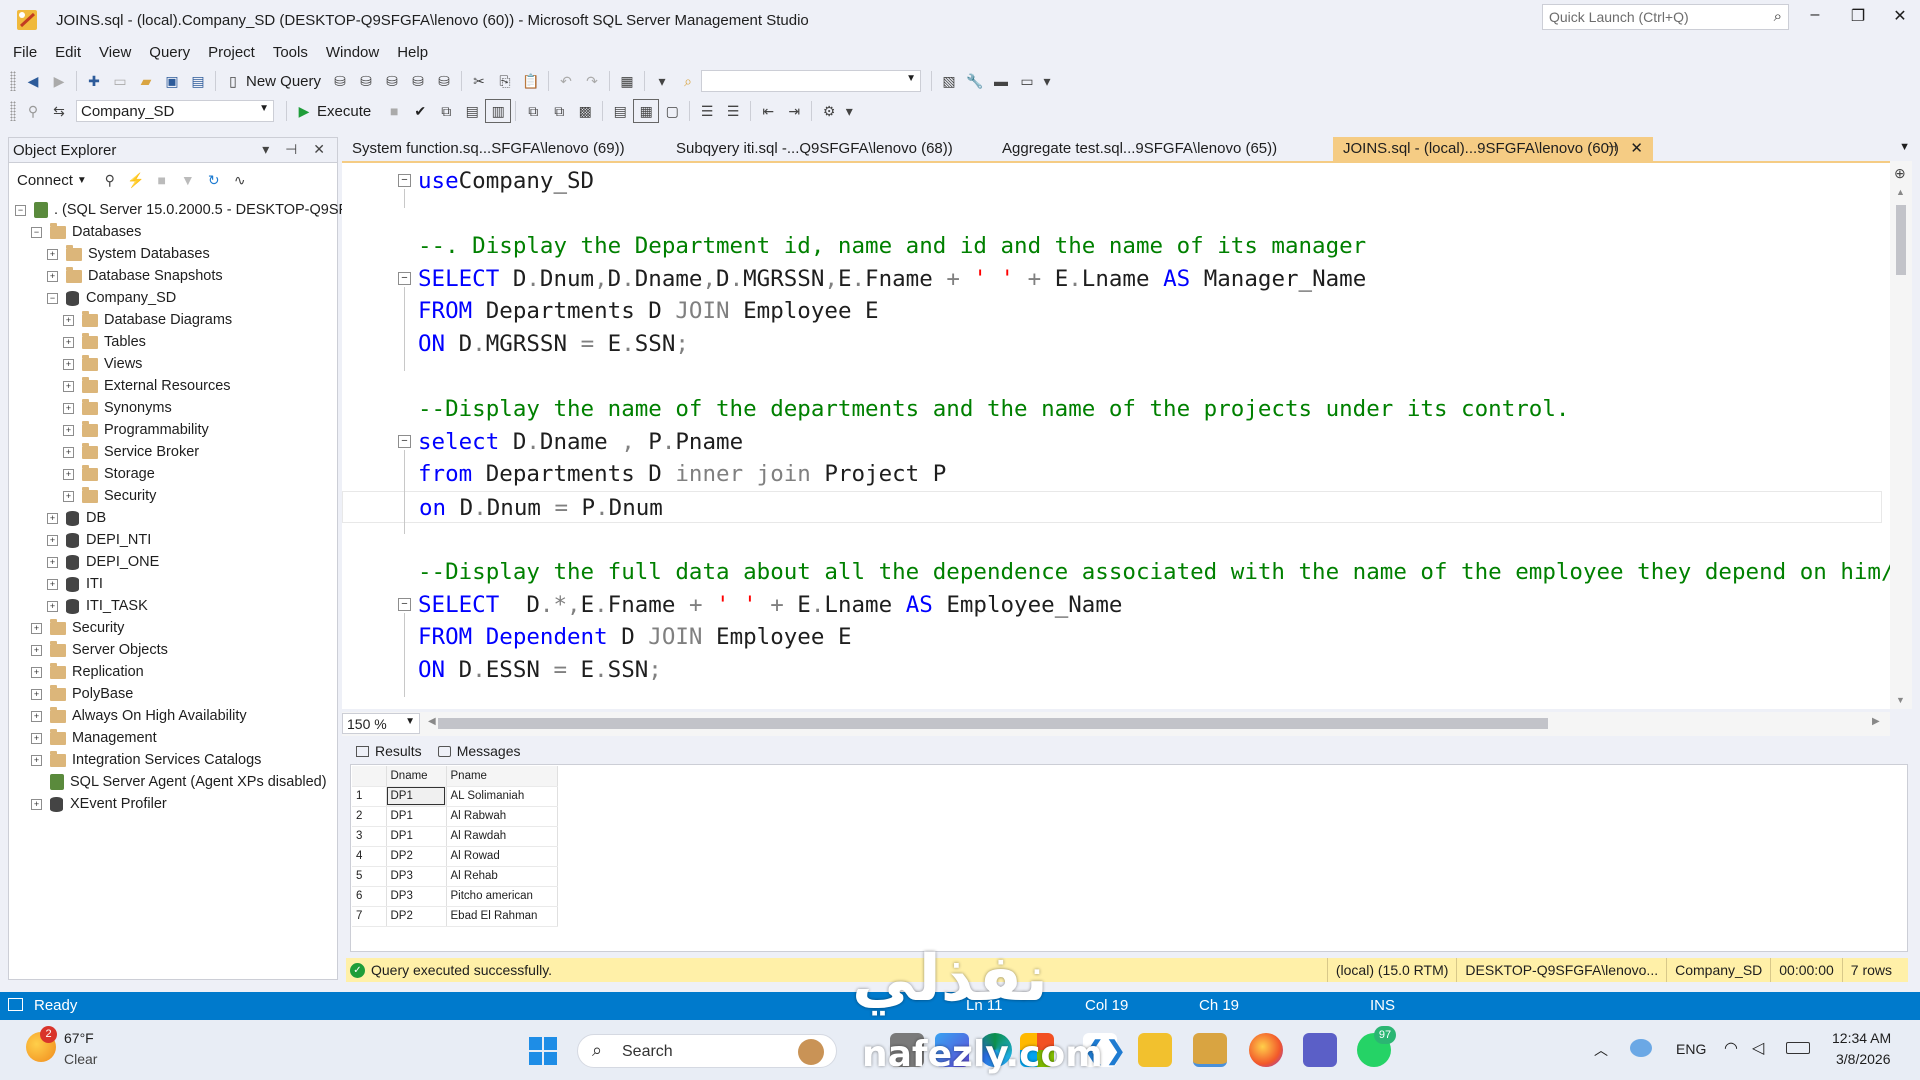 The height and width of the screenshot is (1080, 1920). What do you see at coordinates (455, 876) in the screenshot?
I see `table-row: 5 DP3 Al Rehab` at bounding box center [455, 876].